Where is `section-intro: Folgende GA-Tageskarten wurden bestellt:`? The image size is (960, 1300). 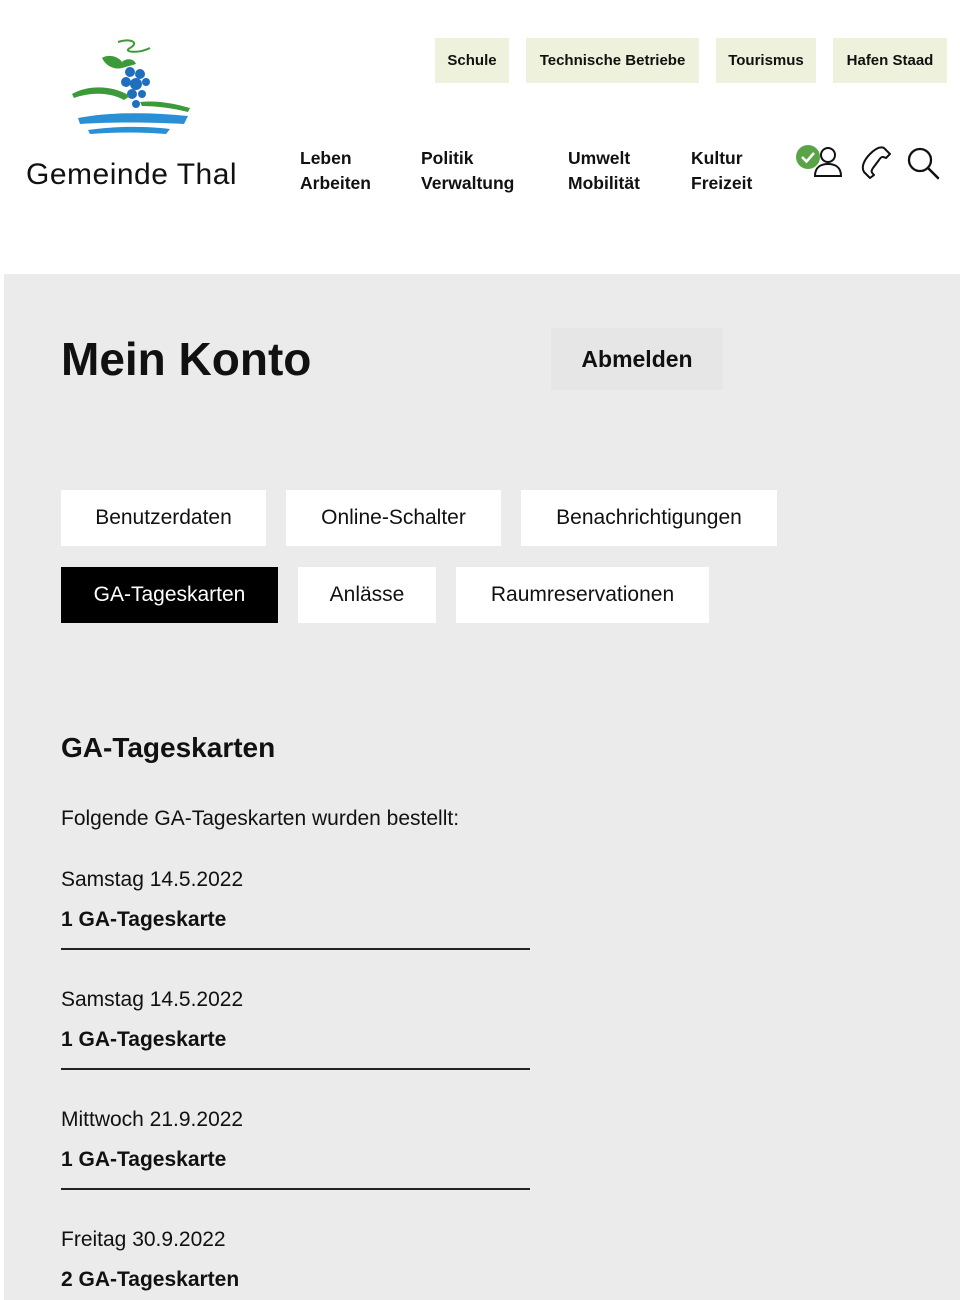 section-intro: Folgende GA-Tageskarten wurden bestellt: is located at coordinates (260, 818).